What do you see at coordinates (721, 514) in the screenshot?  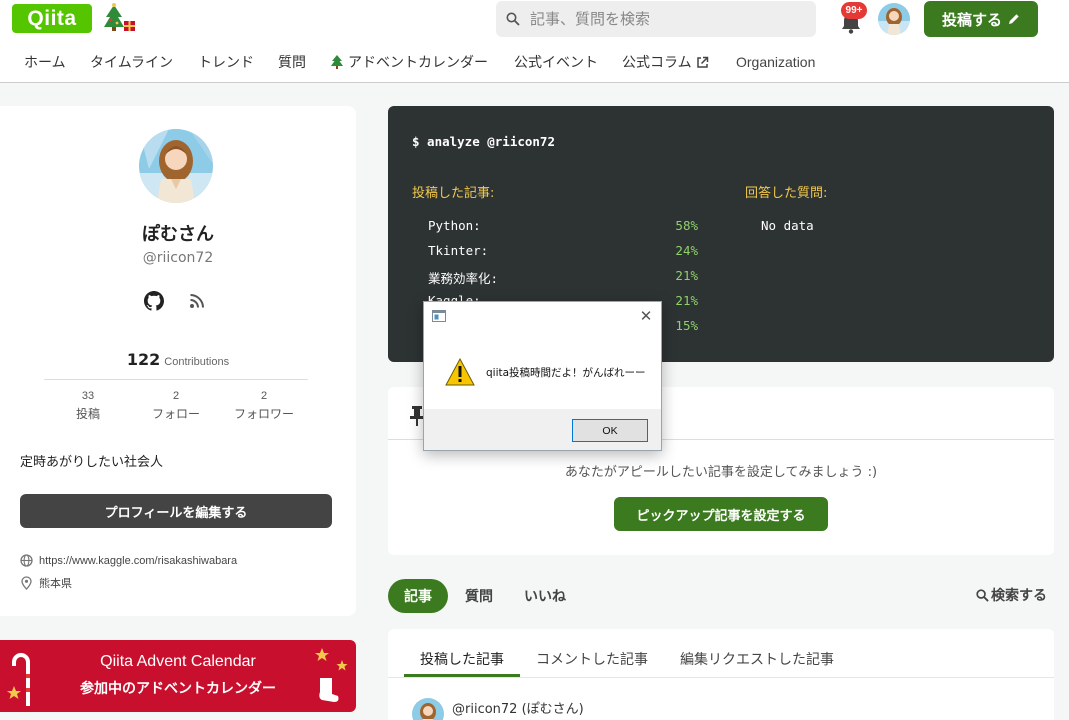 I see `set-pickup-article-button: ピックアップ記事を設定する` at bounding box center [721, 514].